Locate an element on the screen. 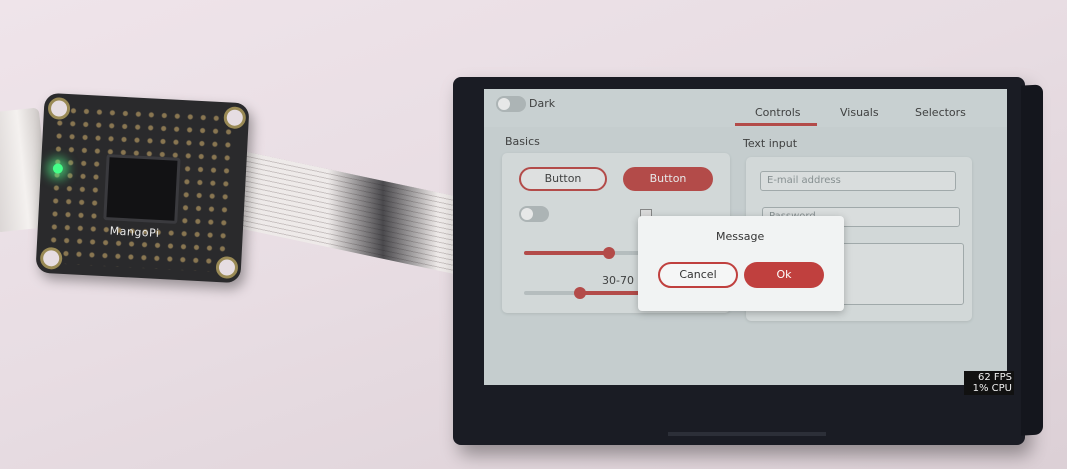  fps-readout: 62 FPS is located at coordinates (994, 377).